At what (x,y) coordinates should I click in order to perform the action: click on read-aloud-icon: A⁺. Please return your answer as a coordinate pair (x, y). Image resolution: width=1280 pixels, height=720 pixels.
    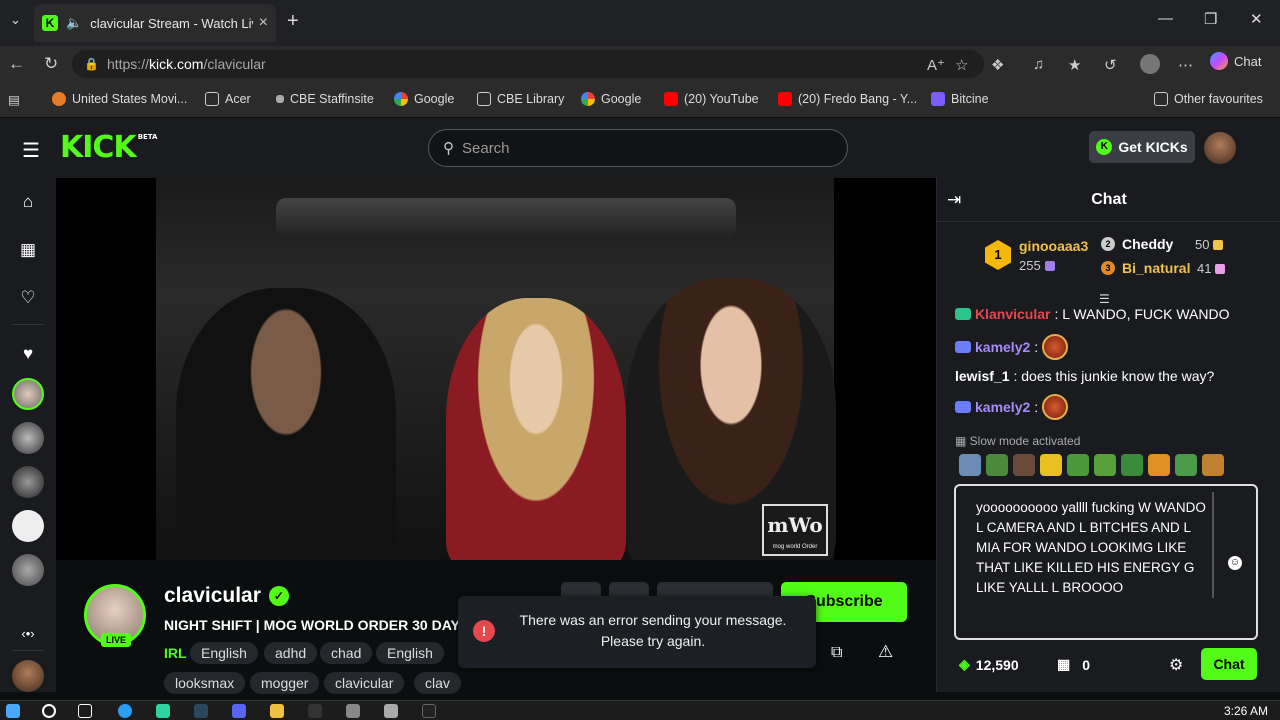
    Looking at the image, I should click on (936, 65).